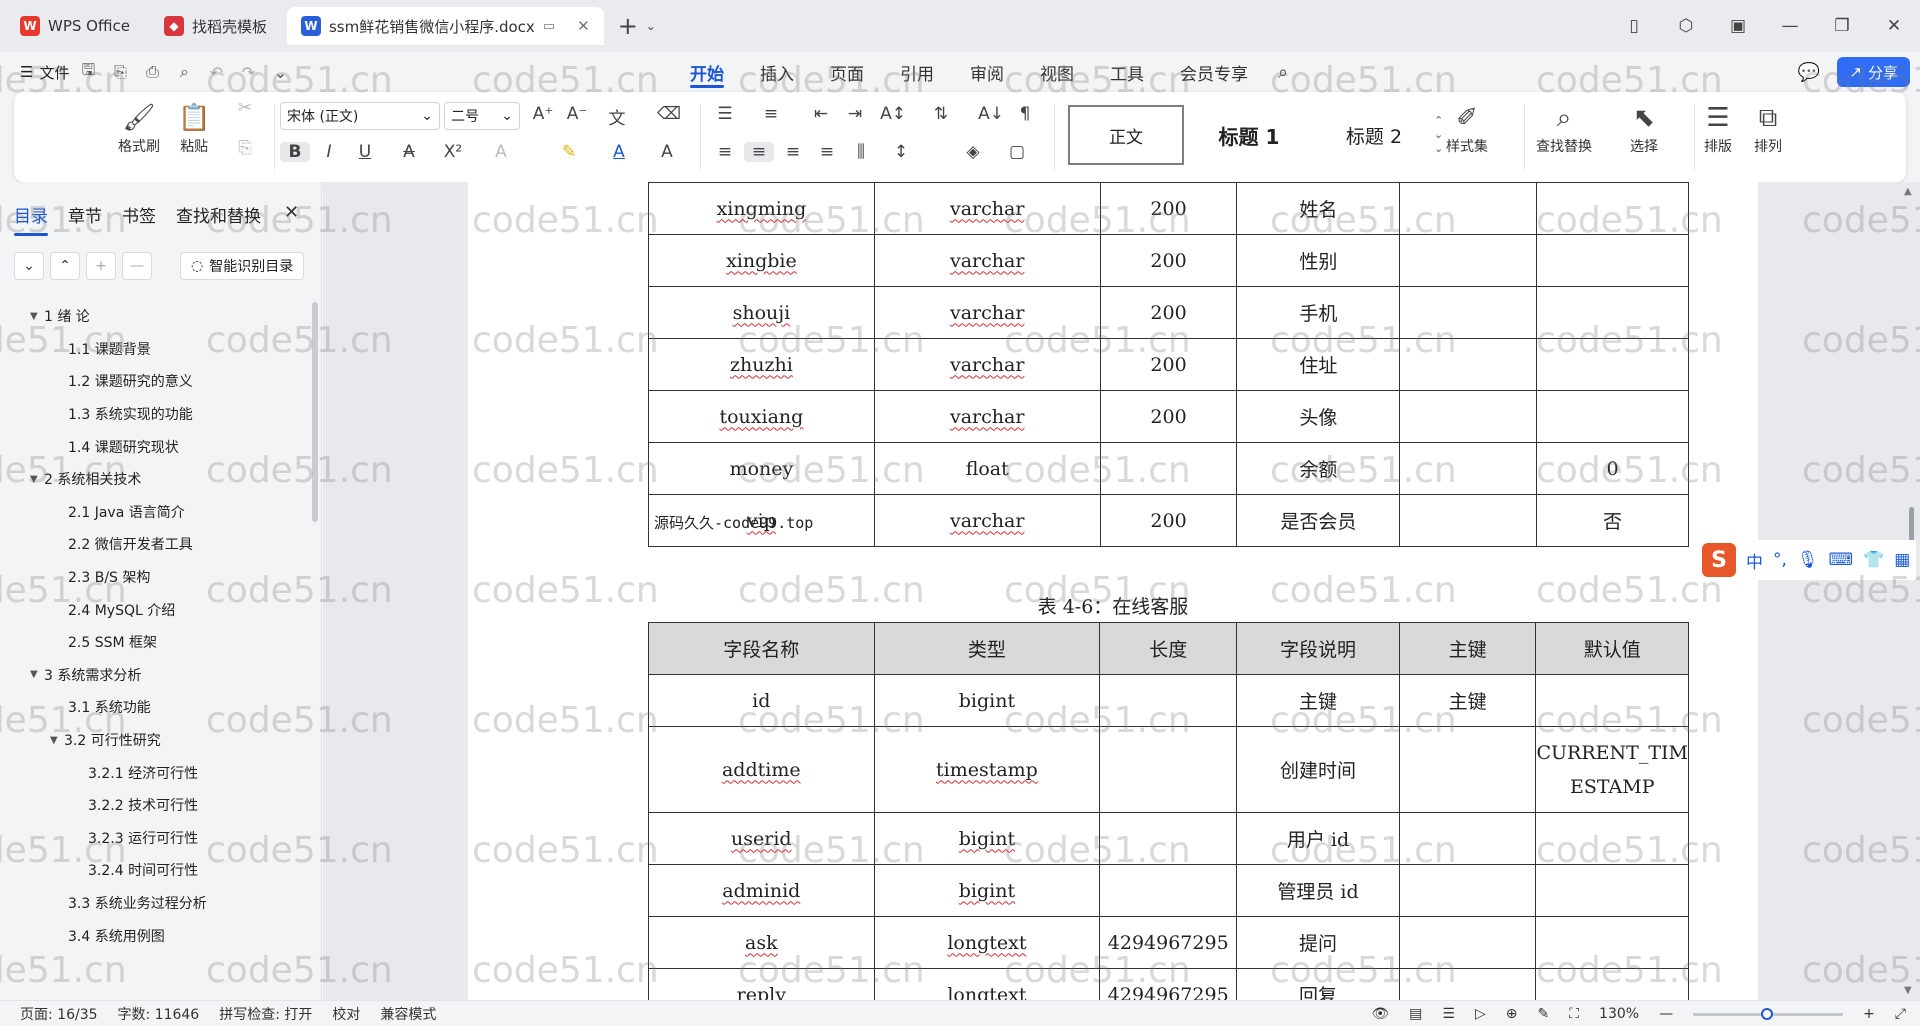  Describe the element at coordinates (360, 116) in the screenshot. I see `font-name-select: 宋体 (正文) ⌄` at that location.